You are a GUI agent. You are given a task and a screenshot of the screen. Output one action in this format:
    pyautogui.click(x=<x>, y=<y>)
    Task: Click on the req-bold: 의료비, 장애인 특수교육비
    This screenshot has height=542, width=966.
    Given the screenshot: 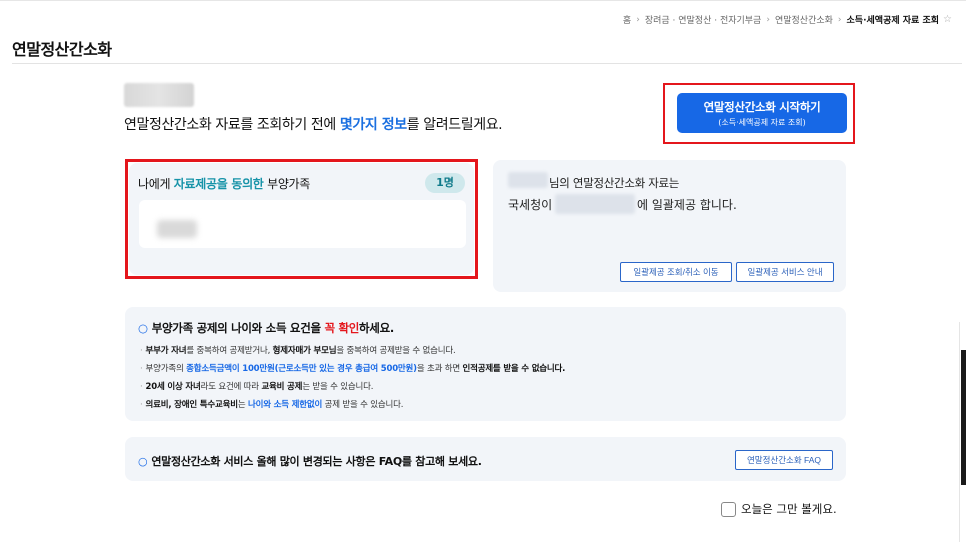 What is the action you would take?
    pyautogui.click(x=192, y=405)
    